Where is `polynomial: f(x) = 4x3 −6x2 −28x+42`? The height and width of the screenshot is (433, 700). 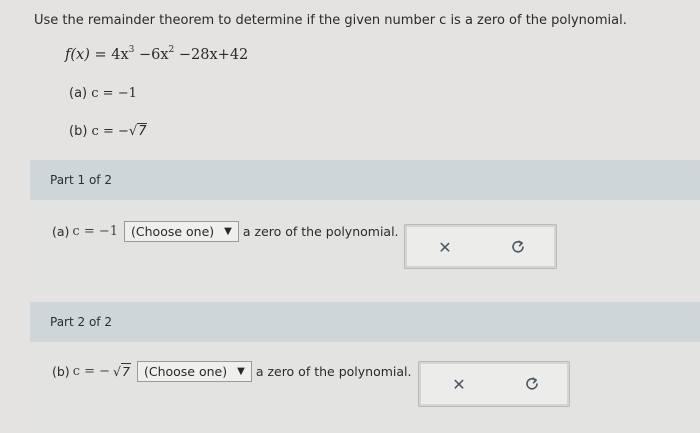
polynomial: f(x) = 4x3 −6x2 −28x+42 is located at coordinates (156, 54).